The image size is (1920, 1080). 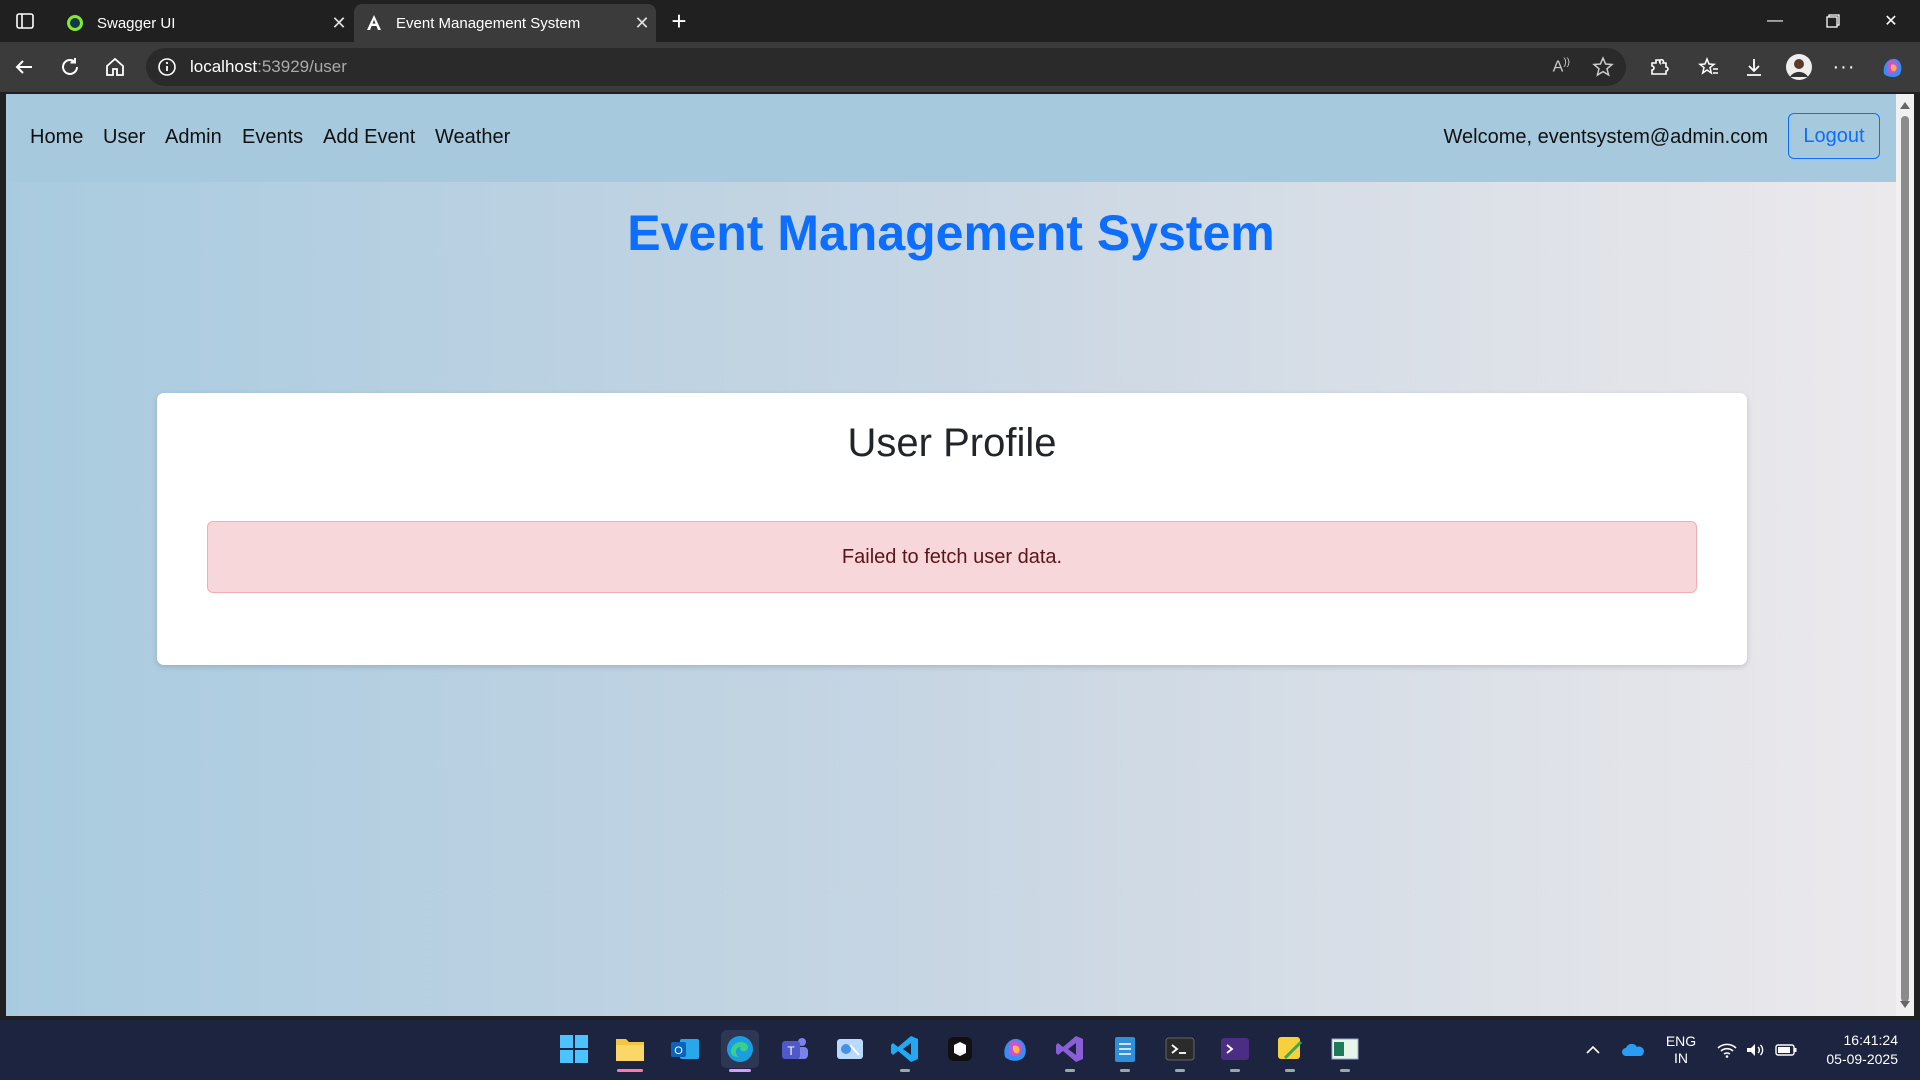 I want to click on extensions-icon, so click(x=1659, y=67).